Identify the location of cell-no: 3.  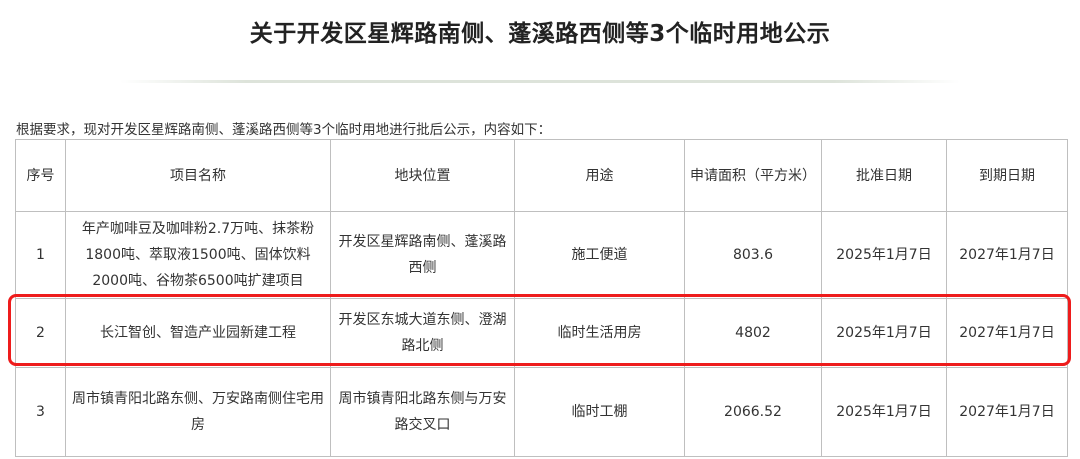
(40, 412).